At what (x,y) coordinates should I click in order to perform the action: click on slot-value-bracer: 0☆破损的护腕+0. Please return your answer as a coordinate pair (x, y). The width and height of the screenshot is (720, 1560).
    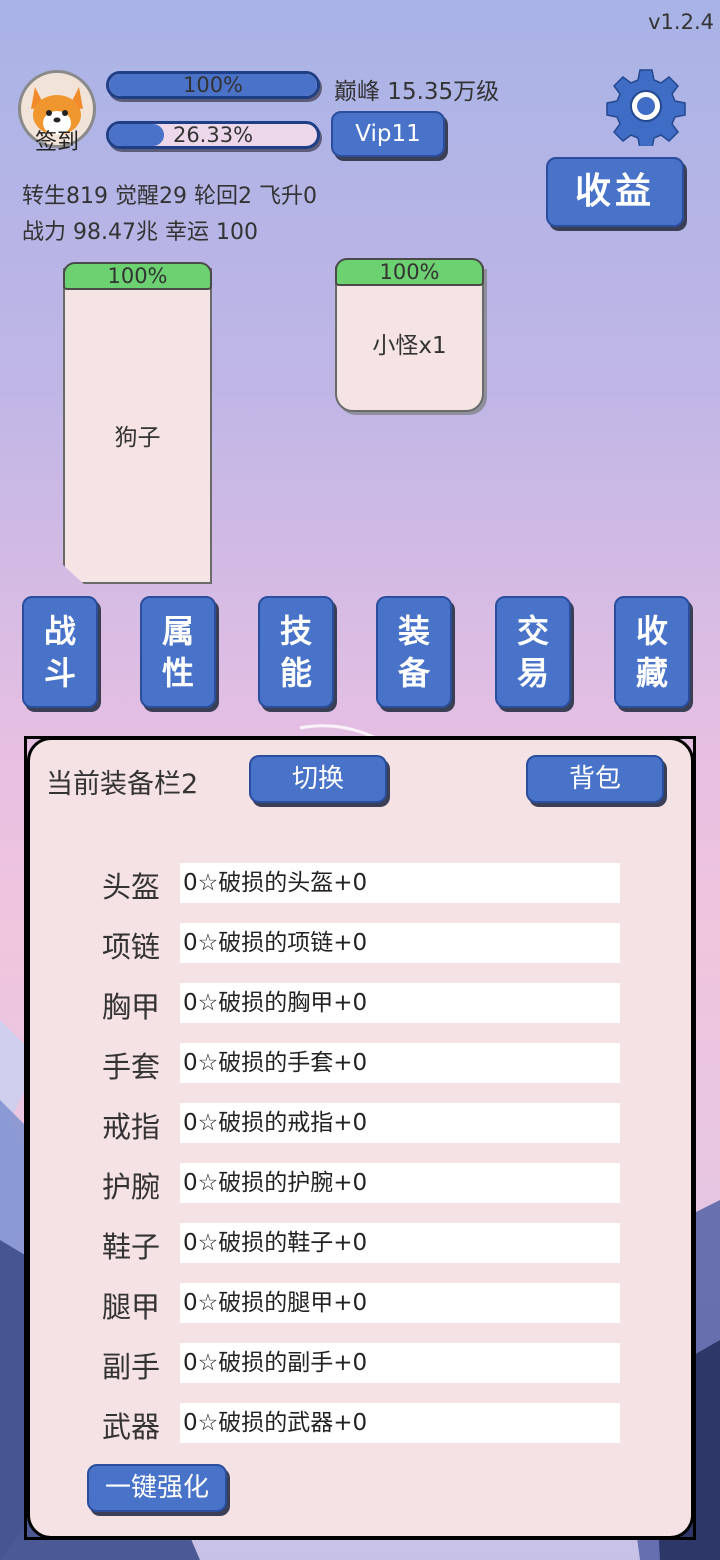
    Looking at the image, I should click on (400, 1183).